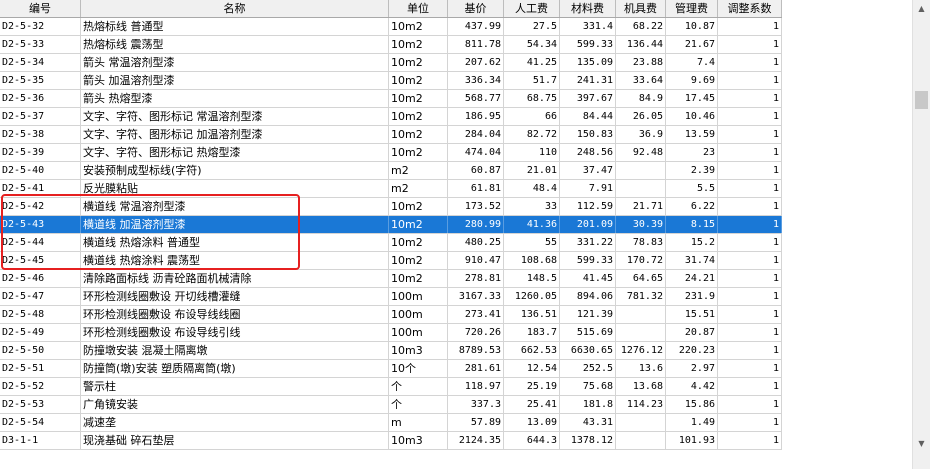 The width and height of the screenshot is (930, 469). Describe the element at coordinates (692, 80) in the screenshot. I see `management-cell: 9.69` at that location.